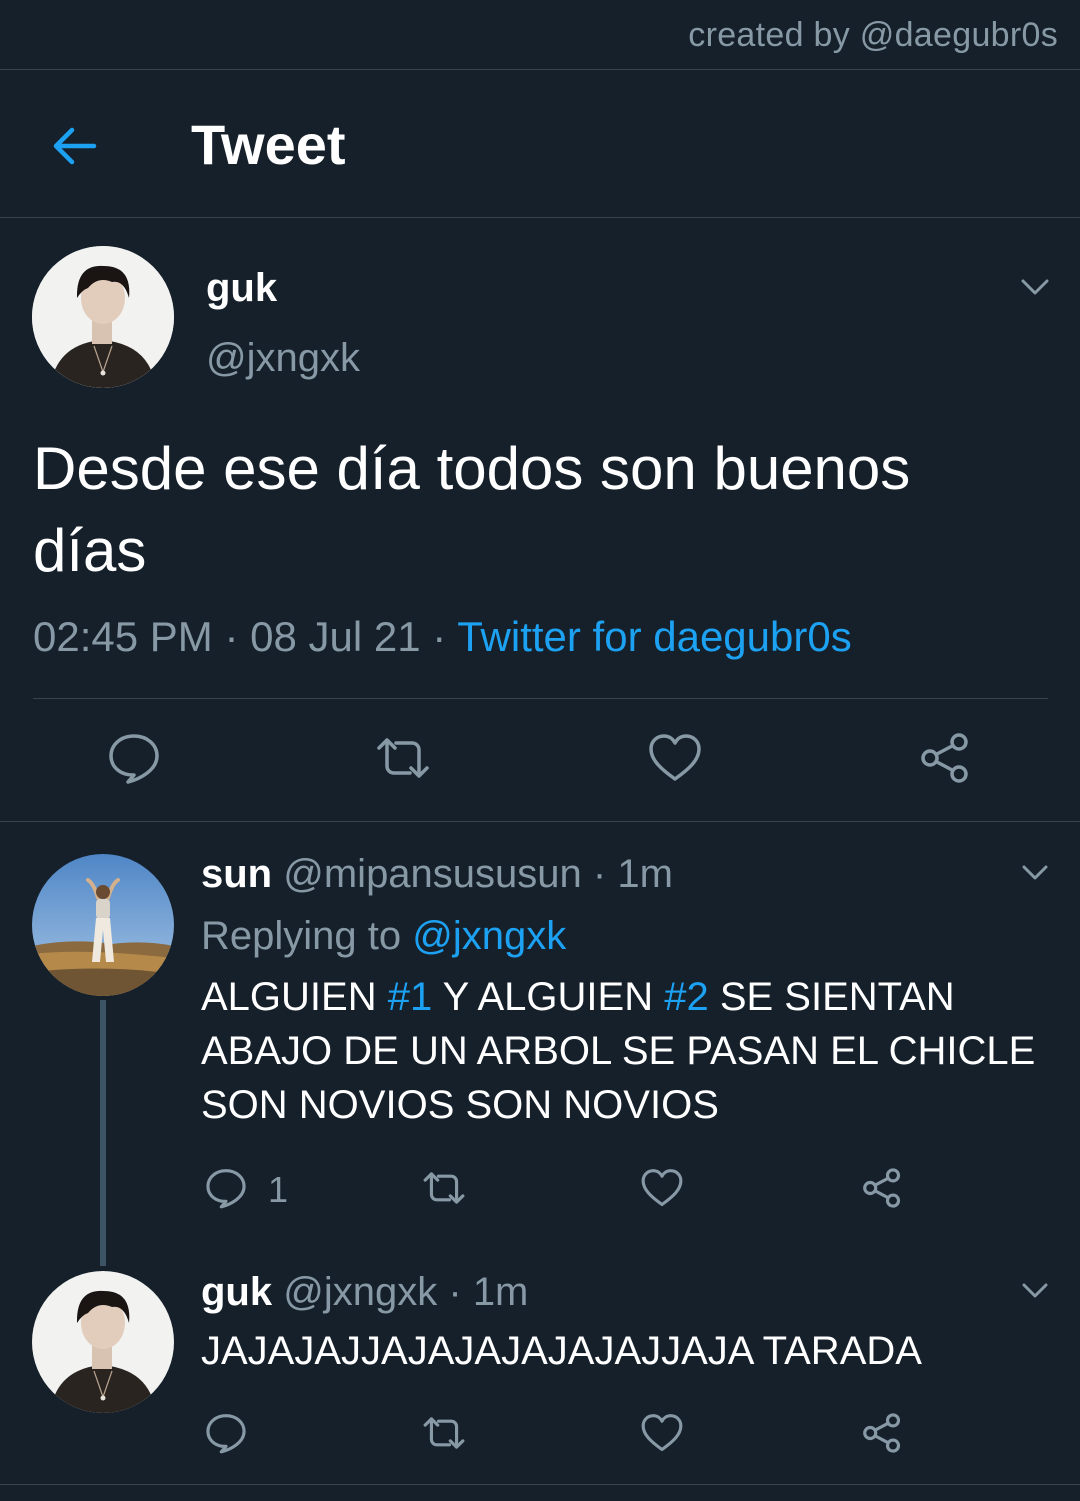 This screenshot has width=1080, height=1501. What do you see at coordinates (123, 636) in the screenshot?
I see `tweet-time: 02:45 PM` at bounding box center [123, 636].